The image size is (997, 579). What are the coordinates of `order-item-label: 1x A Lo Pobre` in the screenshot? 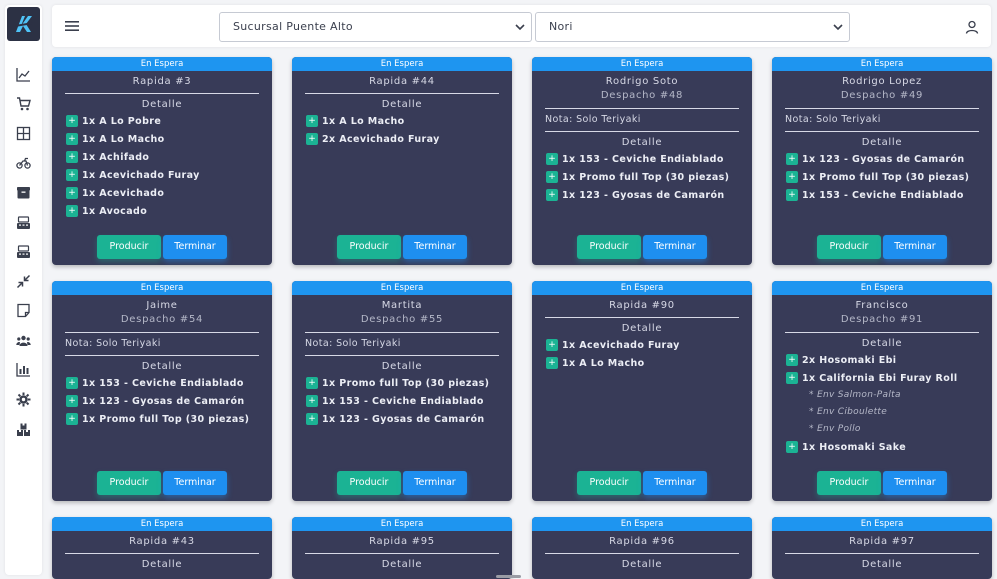 It's located at (122, 121).